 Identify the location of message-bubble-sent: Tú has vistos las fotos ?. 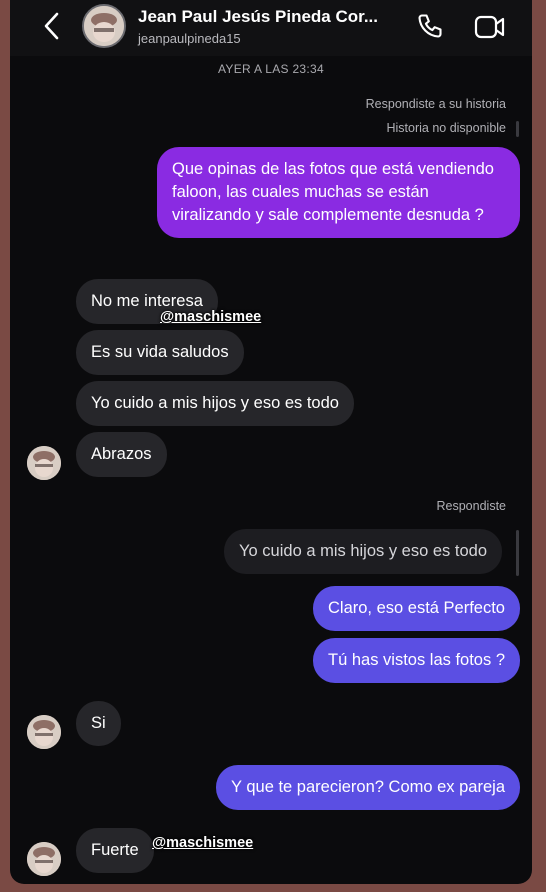
(416, 660).